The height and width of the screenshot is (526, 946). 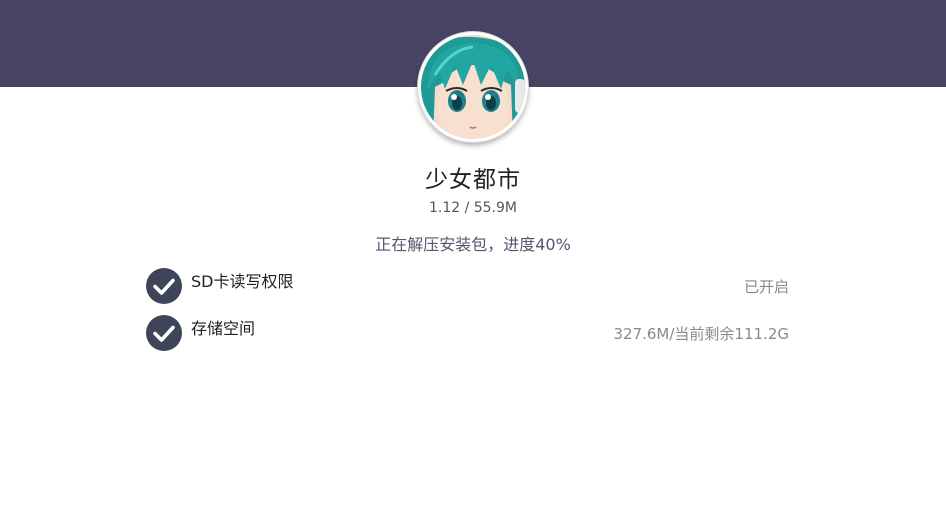 I want to click on version-size-text: 1.12 / 55.9M, so click(x=473, y=208).